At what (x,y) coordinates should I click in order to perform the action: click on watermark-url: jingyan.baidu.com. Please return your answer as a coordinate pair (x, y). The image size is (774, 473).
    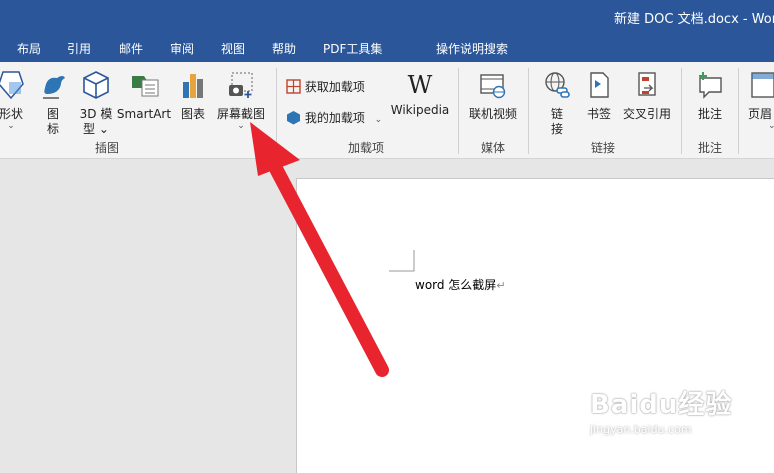
    Looking at the image, I should click on (641, 429).